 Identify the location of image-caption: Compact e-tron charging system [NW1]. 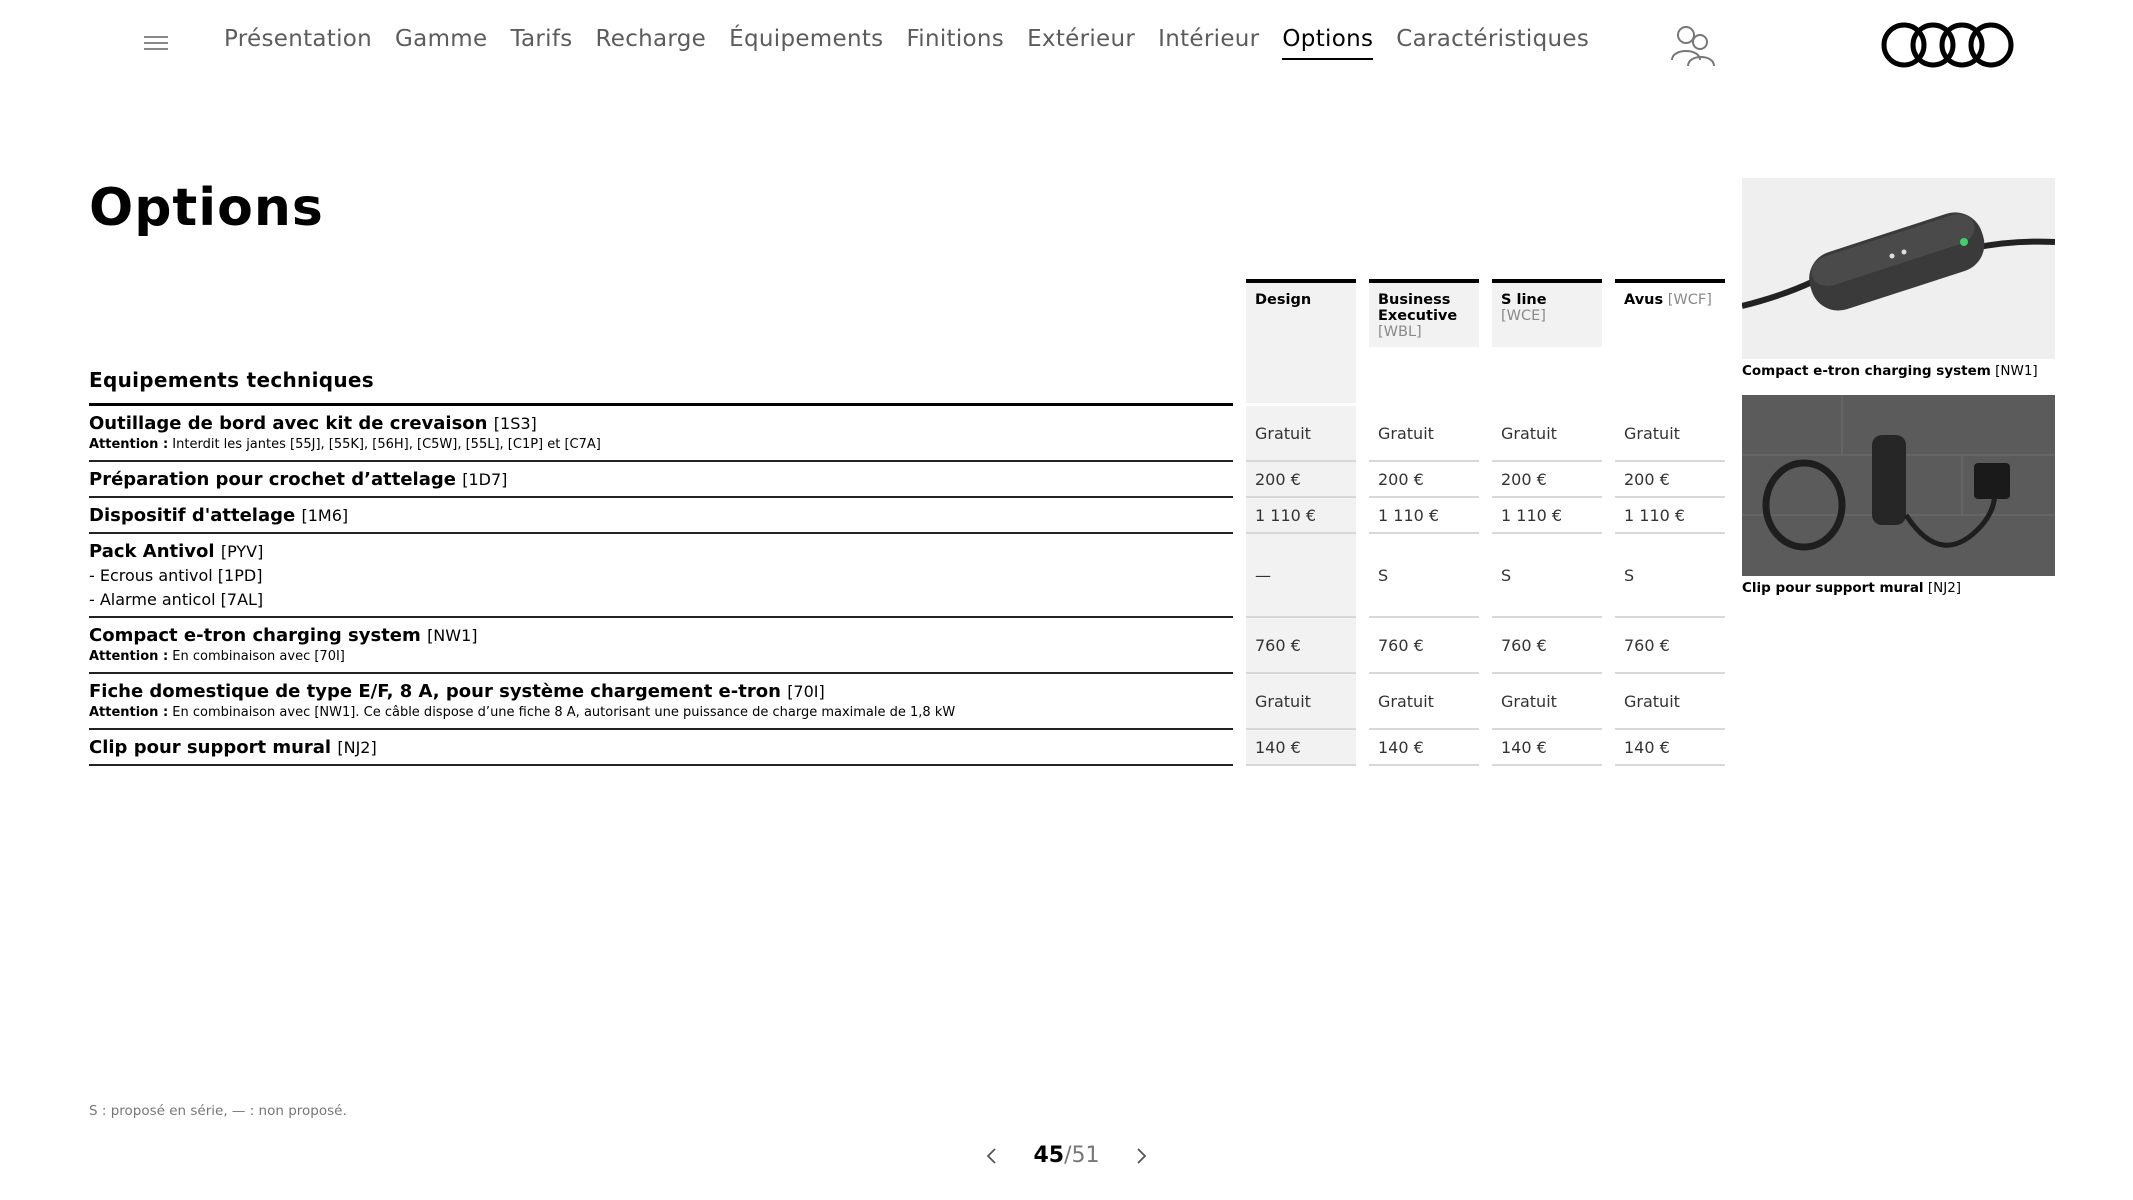
(1890, 371).